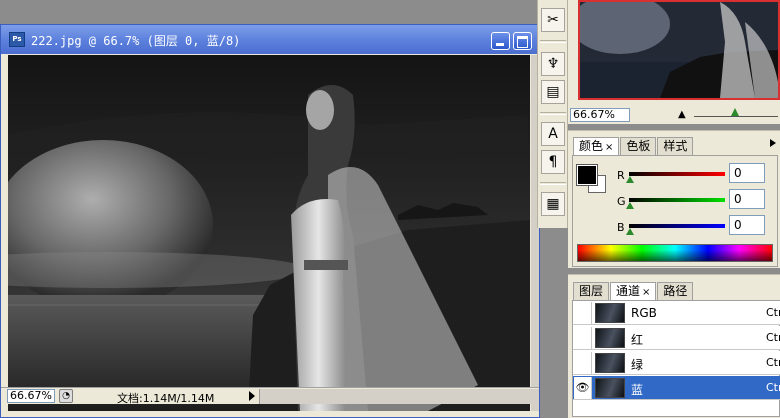 The image size is (780, 418). Describe the element at coordinates (735, 112) in the screenshot. I see `navigator-slider-handle` at that location.